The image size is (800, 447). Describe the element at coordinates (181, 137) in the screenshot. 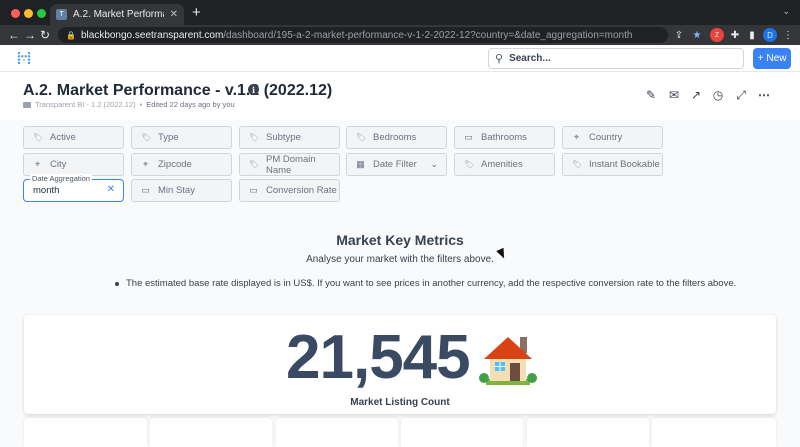

I see `filter-type: 🏷 Type` at that location.